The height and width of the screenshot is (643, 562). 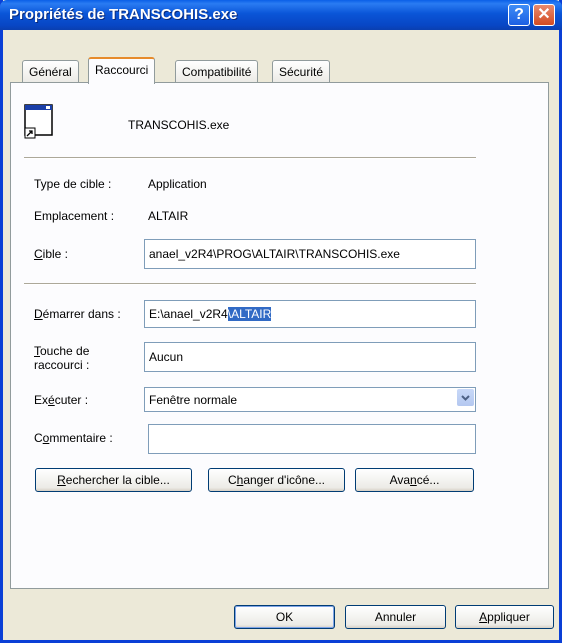 What do you see at coordinates (61, 480) in the screenshot?
I see `find-target-accel: R` at bounding box center [61, 480].